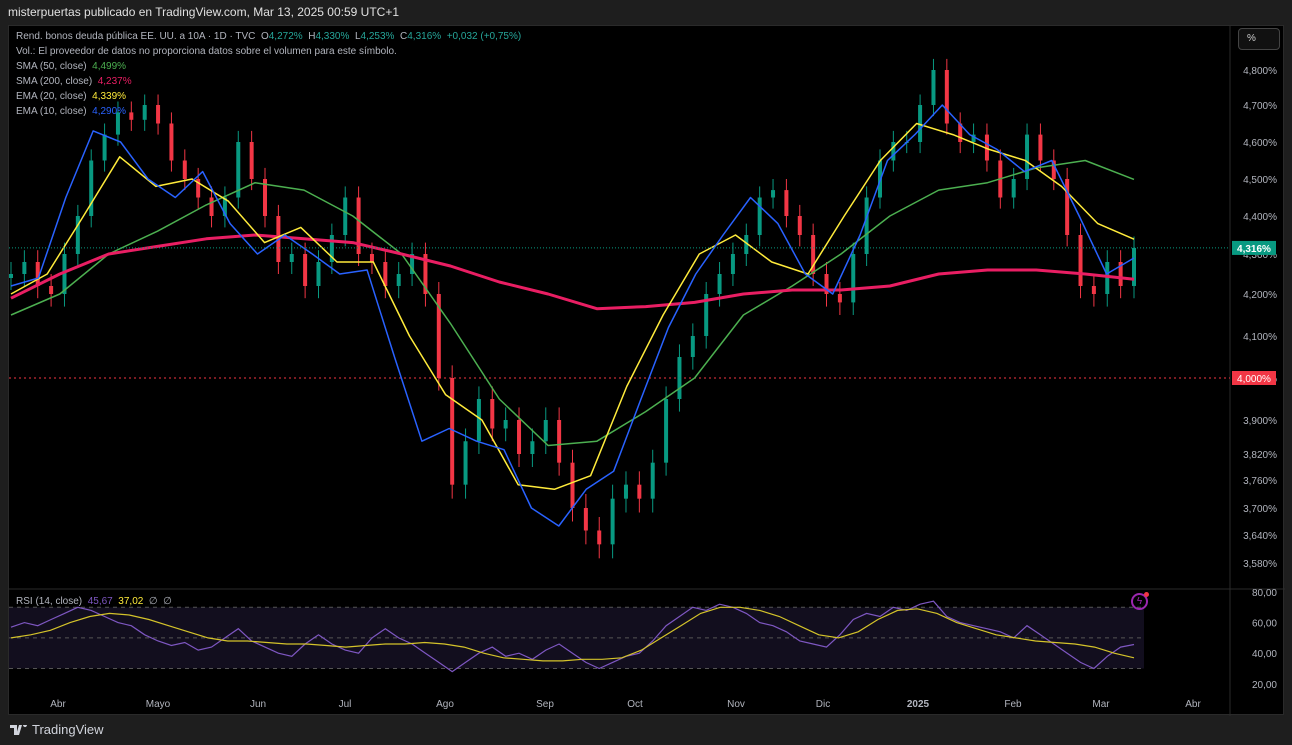 The width and height of the screenshot is (1292, 745). I want to click on indicator-value: 4,499%, so click(109, 66).